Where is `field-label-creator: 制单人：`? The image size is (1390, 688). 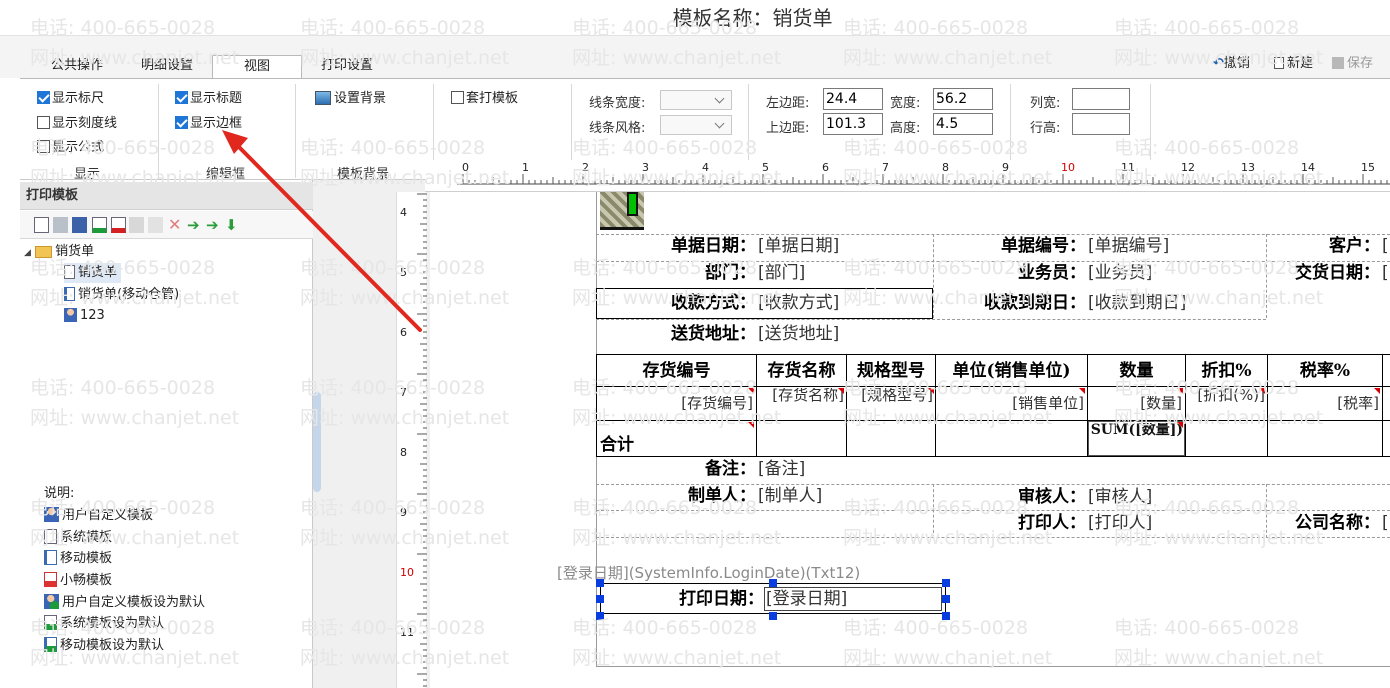 field-label-creator: 制单人： is located at coordinates (678, 496).